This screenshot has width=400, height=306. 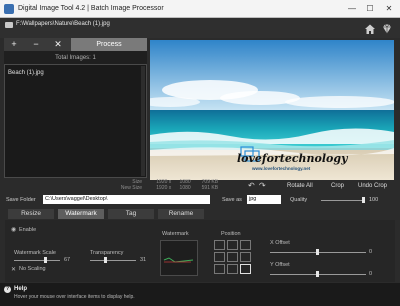 I want to click on enable-label: Enable, so click(x=28, y=230).